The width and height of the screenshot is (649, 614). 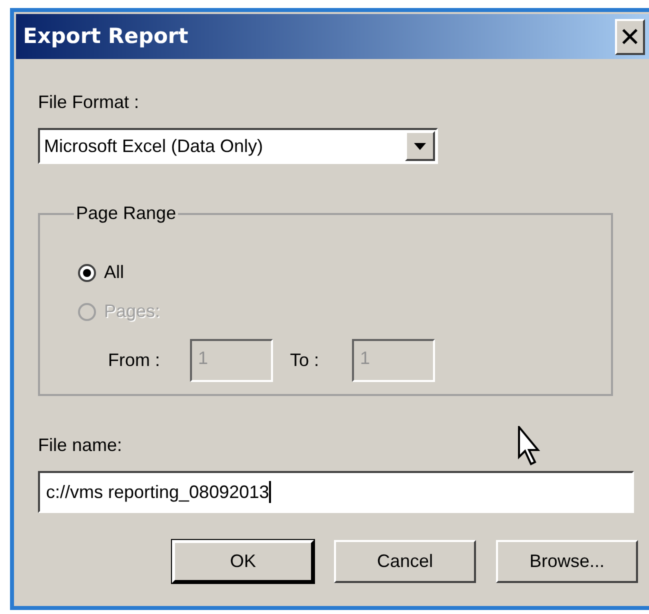 What do you see at coordinates (405, 561) in the screenshot?
I see `dialog-button: Cancel` at bounding box center [405, 561].